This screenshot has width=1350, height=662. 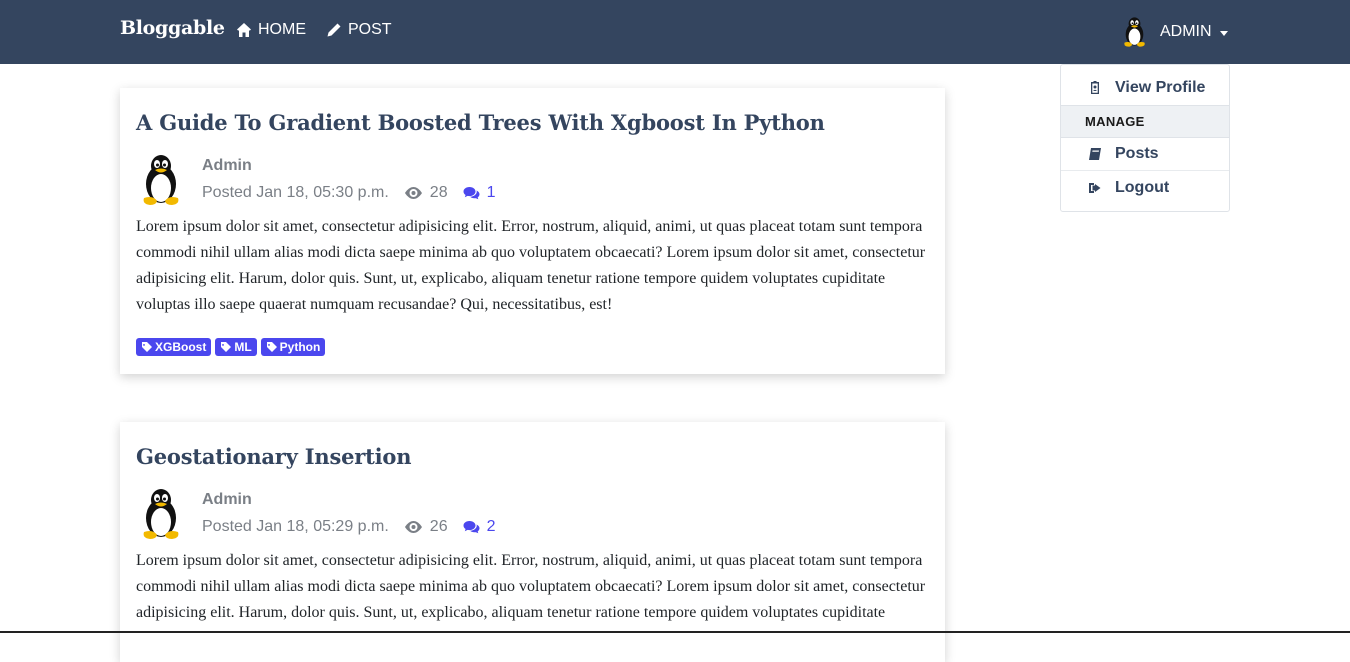 What do you see at coordinates (295, 526) in the screenshot?
I see `post-date: Posted Jan 18, 05:29 p.m.` at bounding box center [295, 526].